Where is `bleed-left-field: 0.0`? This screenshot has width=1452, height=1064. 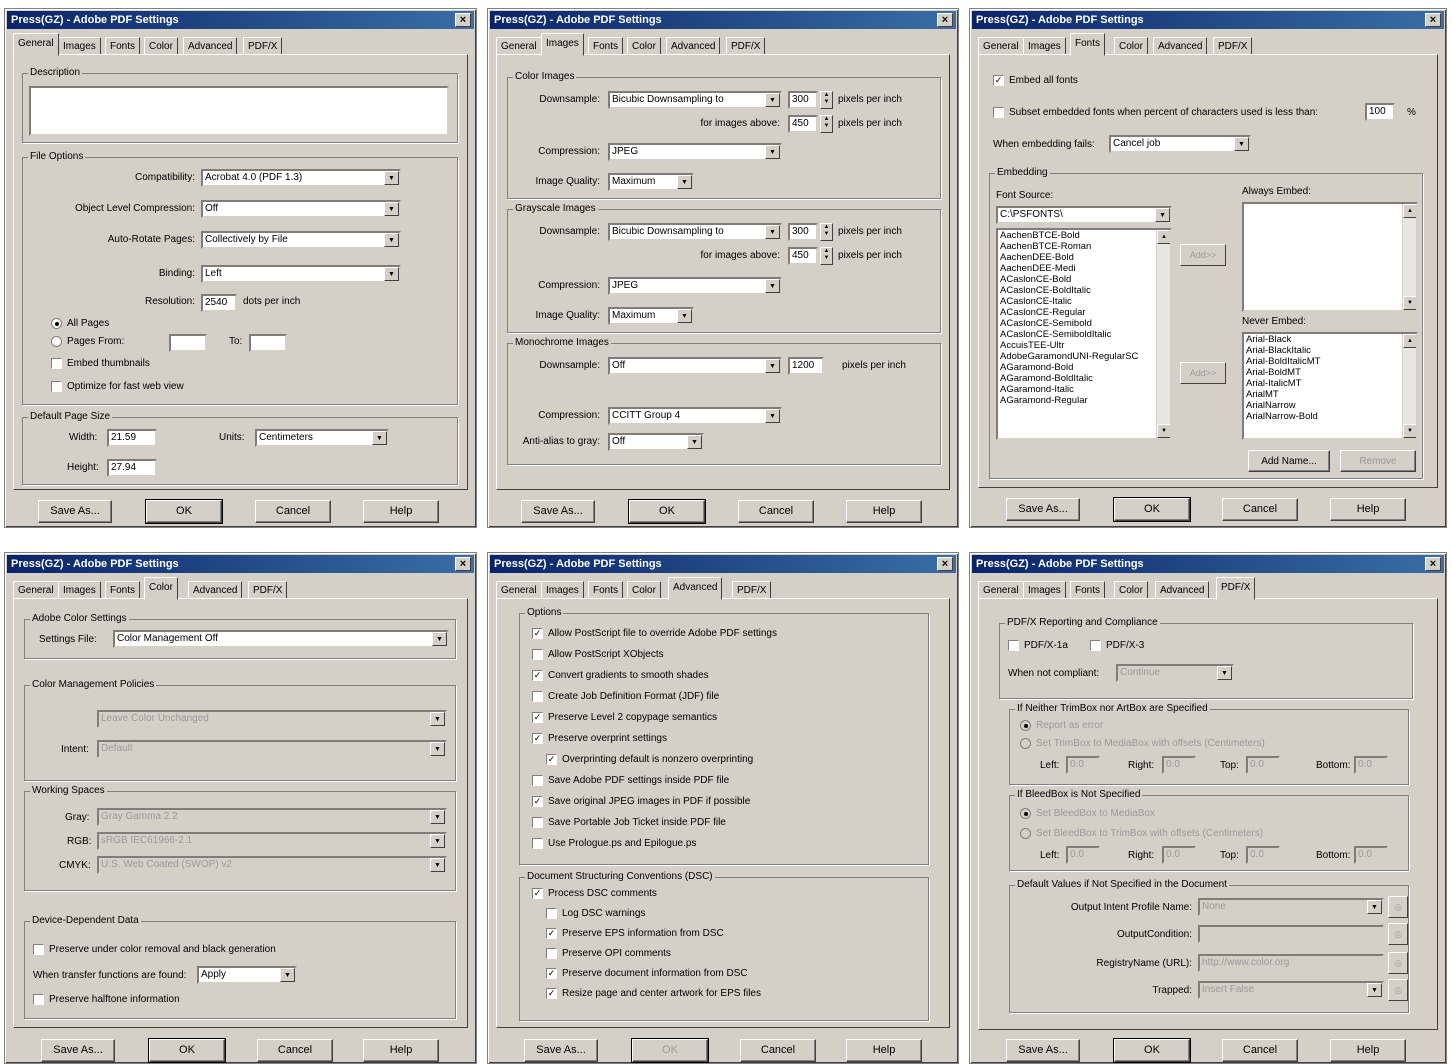
bleed-left-field: 0.0 is located at coordinates (1083, 855).